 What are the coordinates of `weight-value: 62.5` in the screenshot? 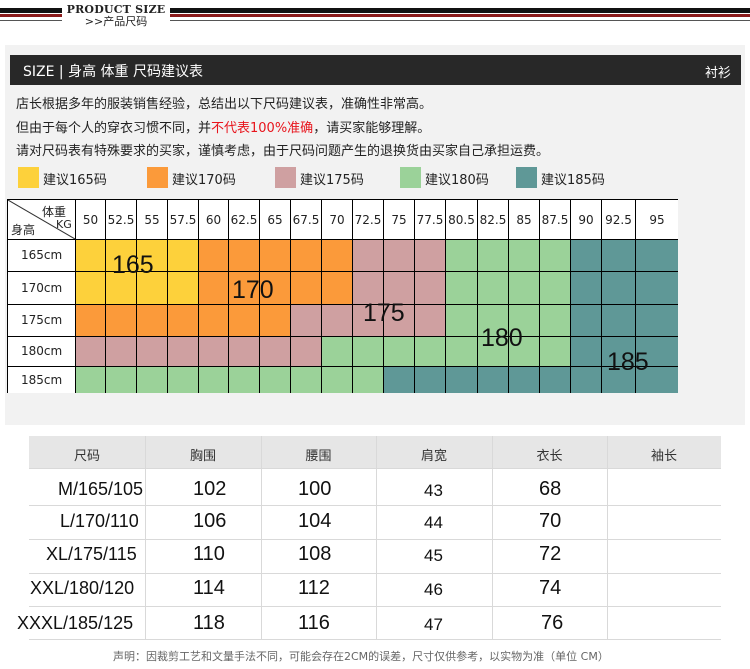 It's located at (244, 220).